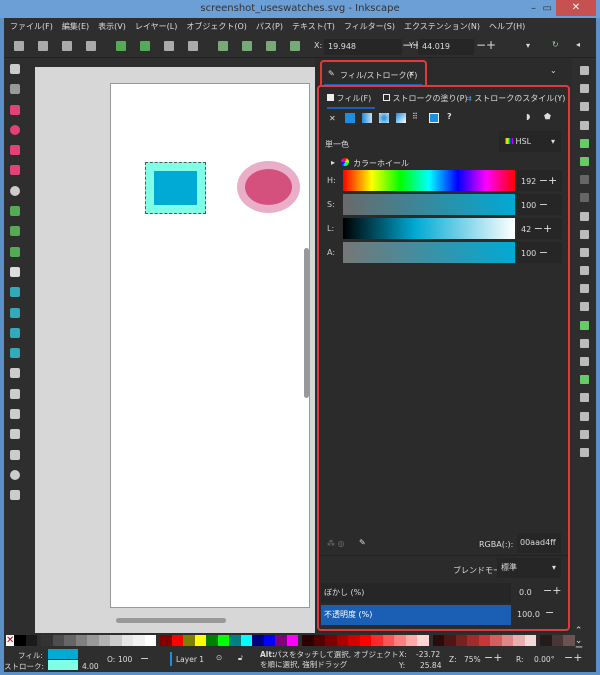 This screenshot has width=600, height=675. What do you see at coordinates (313, 27) in the screenshot?
I see `menu-text: テキスト(T)` at bounding box center [313, 27].